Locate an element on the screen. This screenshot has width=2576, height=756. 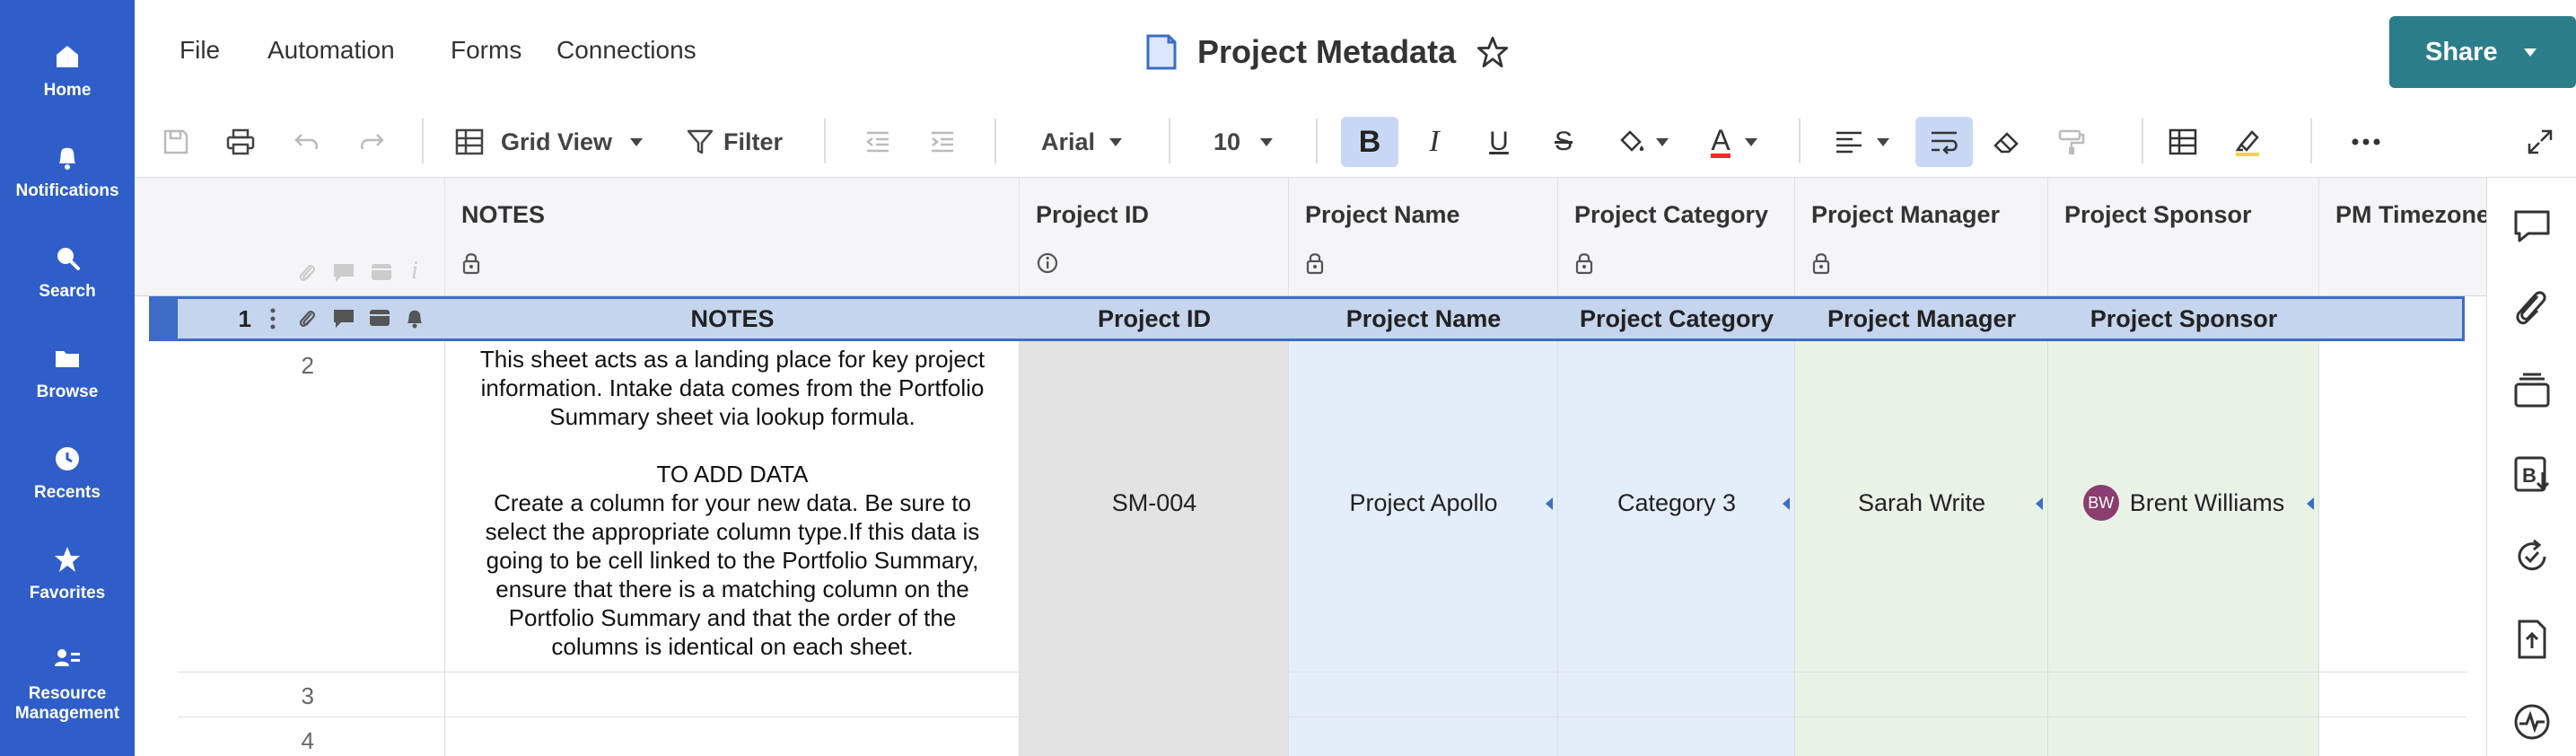
nav-favorites-label: Favorites is located at coordinates (67, 593).